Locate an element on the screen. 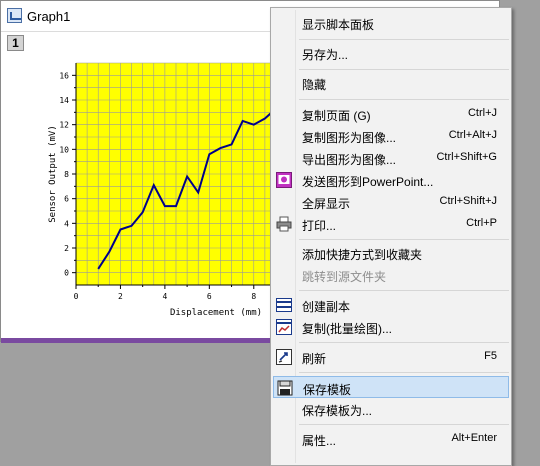 The image size is (540, 466). menu-item-label: 显示脚本面板 is located at coordinates (338, 25).